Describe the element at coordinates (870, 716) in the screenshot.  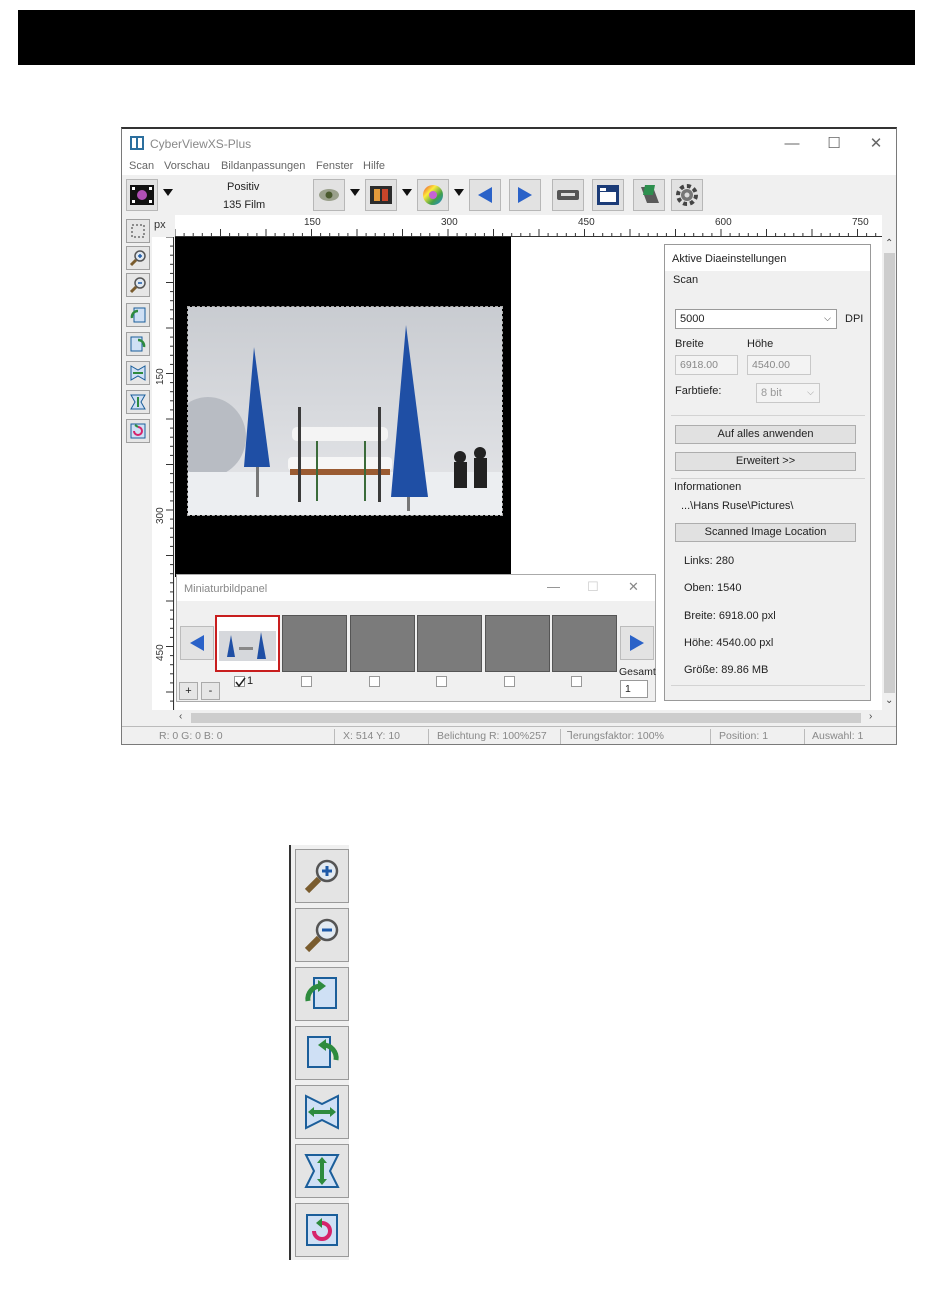
I see `scroll-right-icon: ›` at that location.